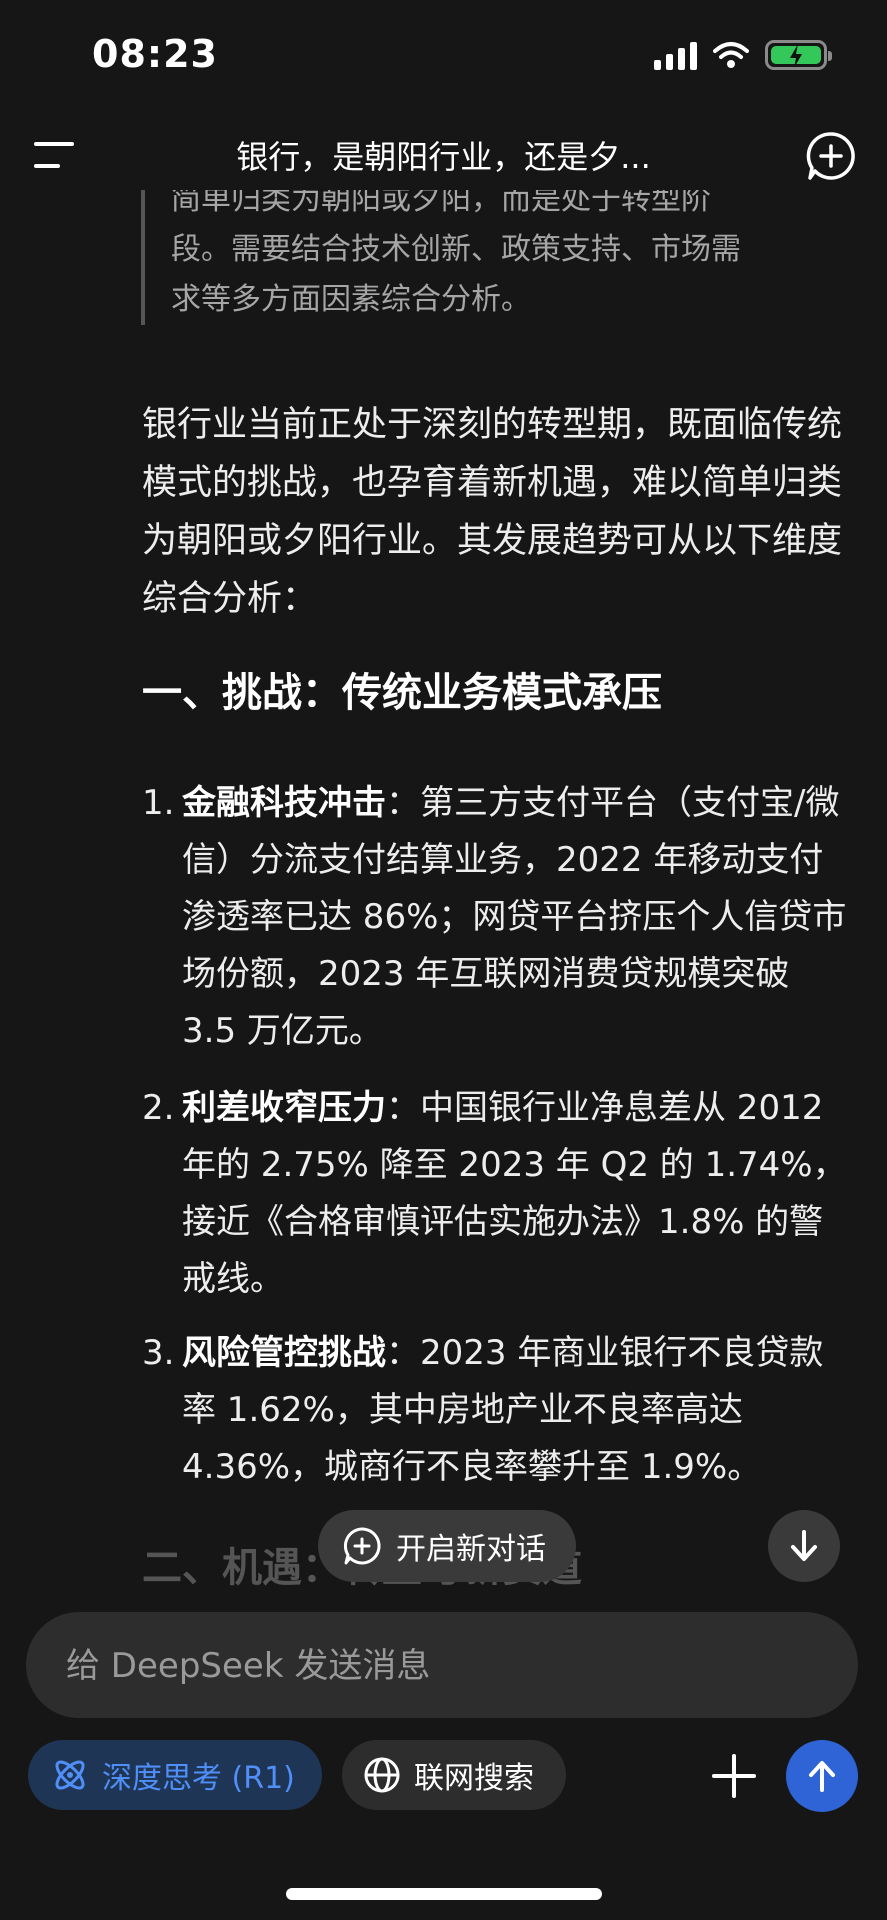 The height and width of the screenshot is (1920, 887). Describe the element at coordinates (402, 693) in the screenshot. I see `section-heading-challenges: 一、挑战：传统业务模式承压` at that location.